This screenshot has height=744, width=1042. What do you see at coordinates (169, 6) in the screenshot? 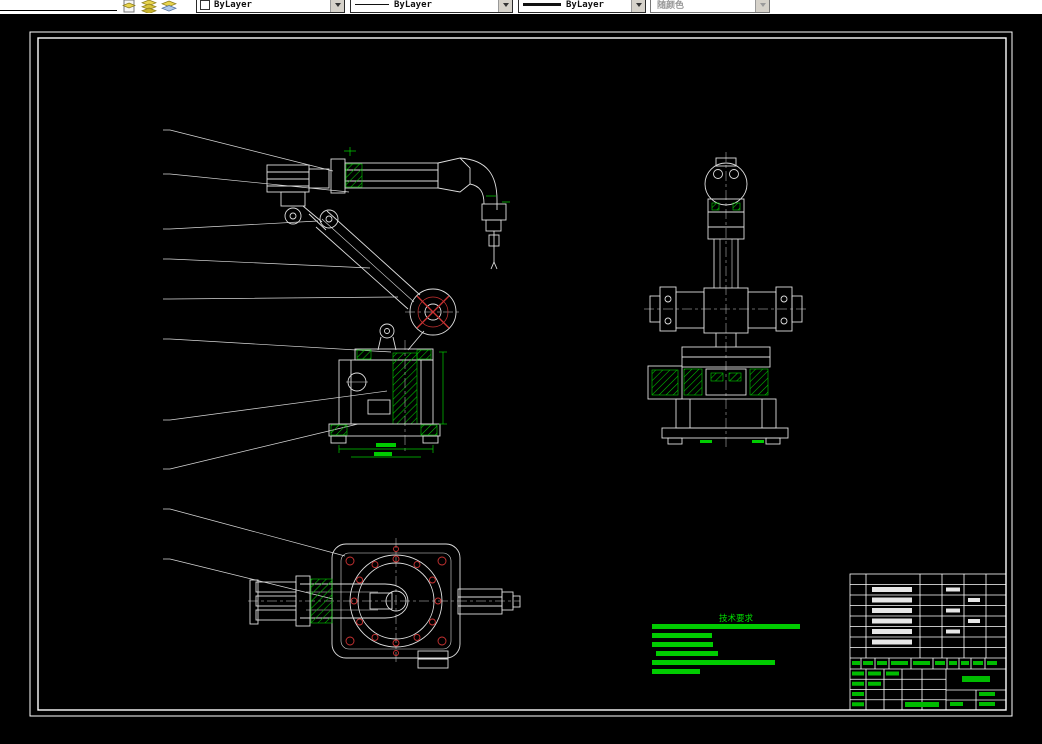
I see `layer-previous-icon` at bounding box center [169, 6].